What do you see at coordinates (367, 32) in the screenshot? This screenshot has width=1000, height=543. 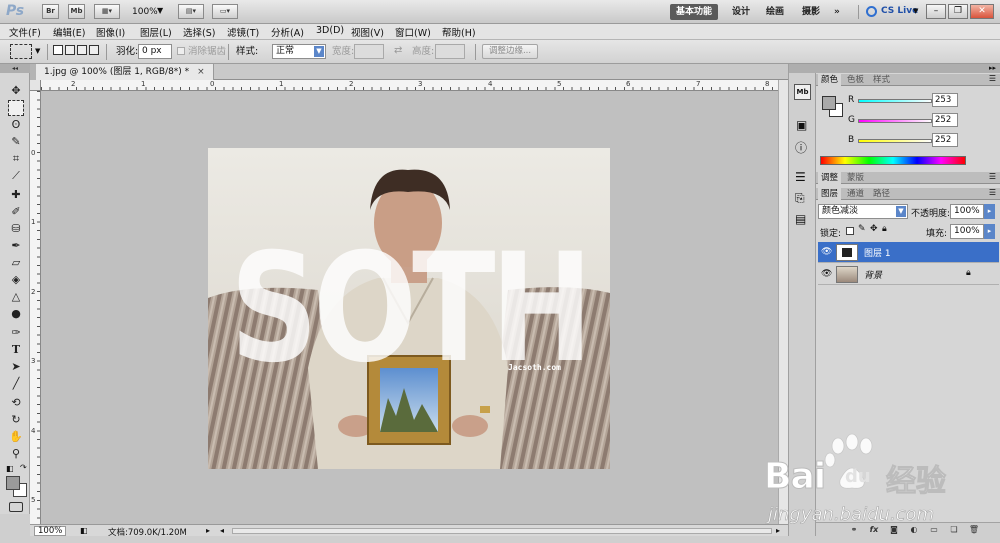 I see `menu-view: 视图(V)` at bounding box center [367, 32].